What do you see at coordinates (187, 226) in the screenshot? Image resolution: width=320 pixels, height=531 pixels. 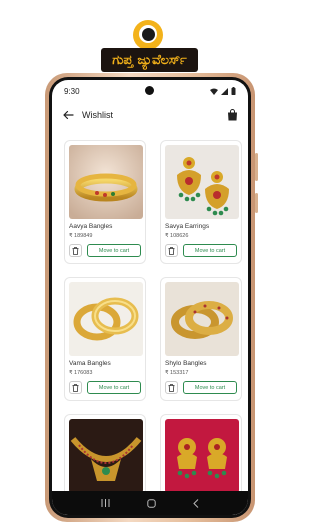 I see `product-name: Savya Earrings` at bounding box center [187, 226].